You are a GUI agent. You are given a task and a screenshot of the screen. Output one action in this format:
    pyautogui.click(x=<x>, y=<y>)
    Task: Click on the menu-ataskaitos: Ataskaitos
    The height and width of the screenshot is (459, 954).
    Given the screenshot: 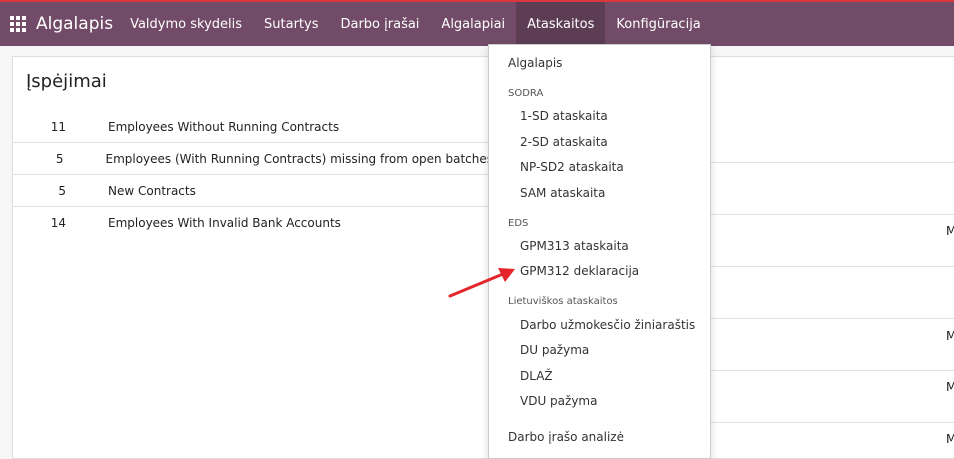 What is the action you would take?
    pyautogui.click(x=561, y=24)
    